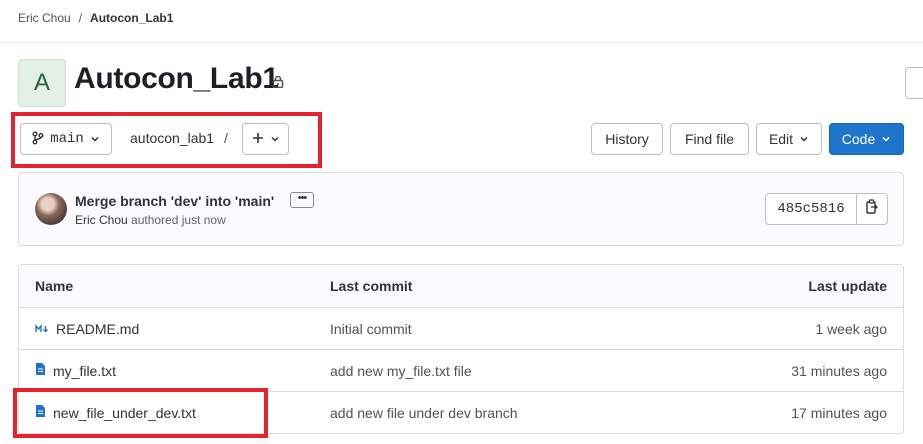 The height and width of the screenshot is (444, 923). Describe the element at coordinates (839, 370) in the screenshot. I see `file-updated: 31 minutes ago` at that location.